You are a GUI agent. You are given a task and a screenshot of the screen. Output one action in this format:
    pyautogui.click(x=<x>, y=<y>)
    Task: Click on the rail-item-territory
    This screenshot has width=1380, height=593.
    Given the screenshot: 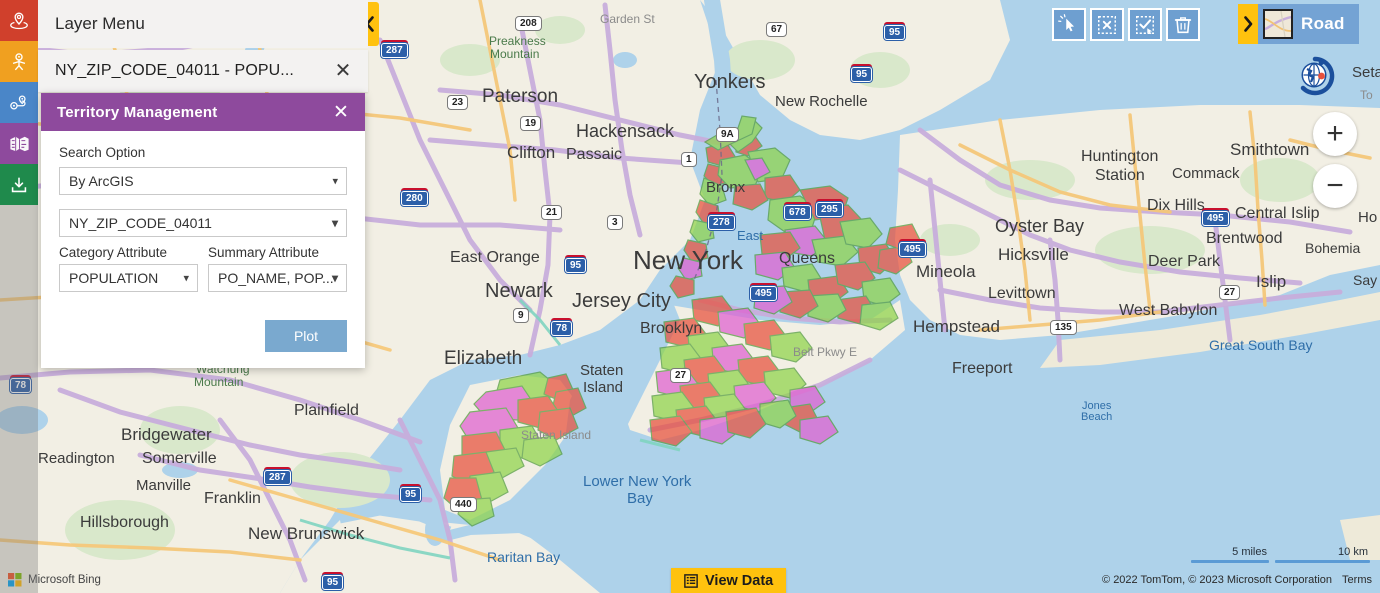 What is the action you would take?
    pyautogui.click(x=19, y=143)
    